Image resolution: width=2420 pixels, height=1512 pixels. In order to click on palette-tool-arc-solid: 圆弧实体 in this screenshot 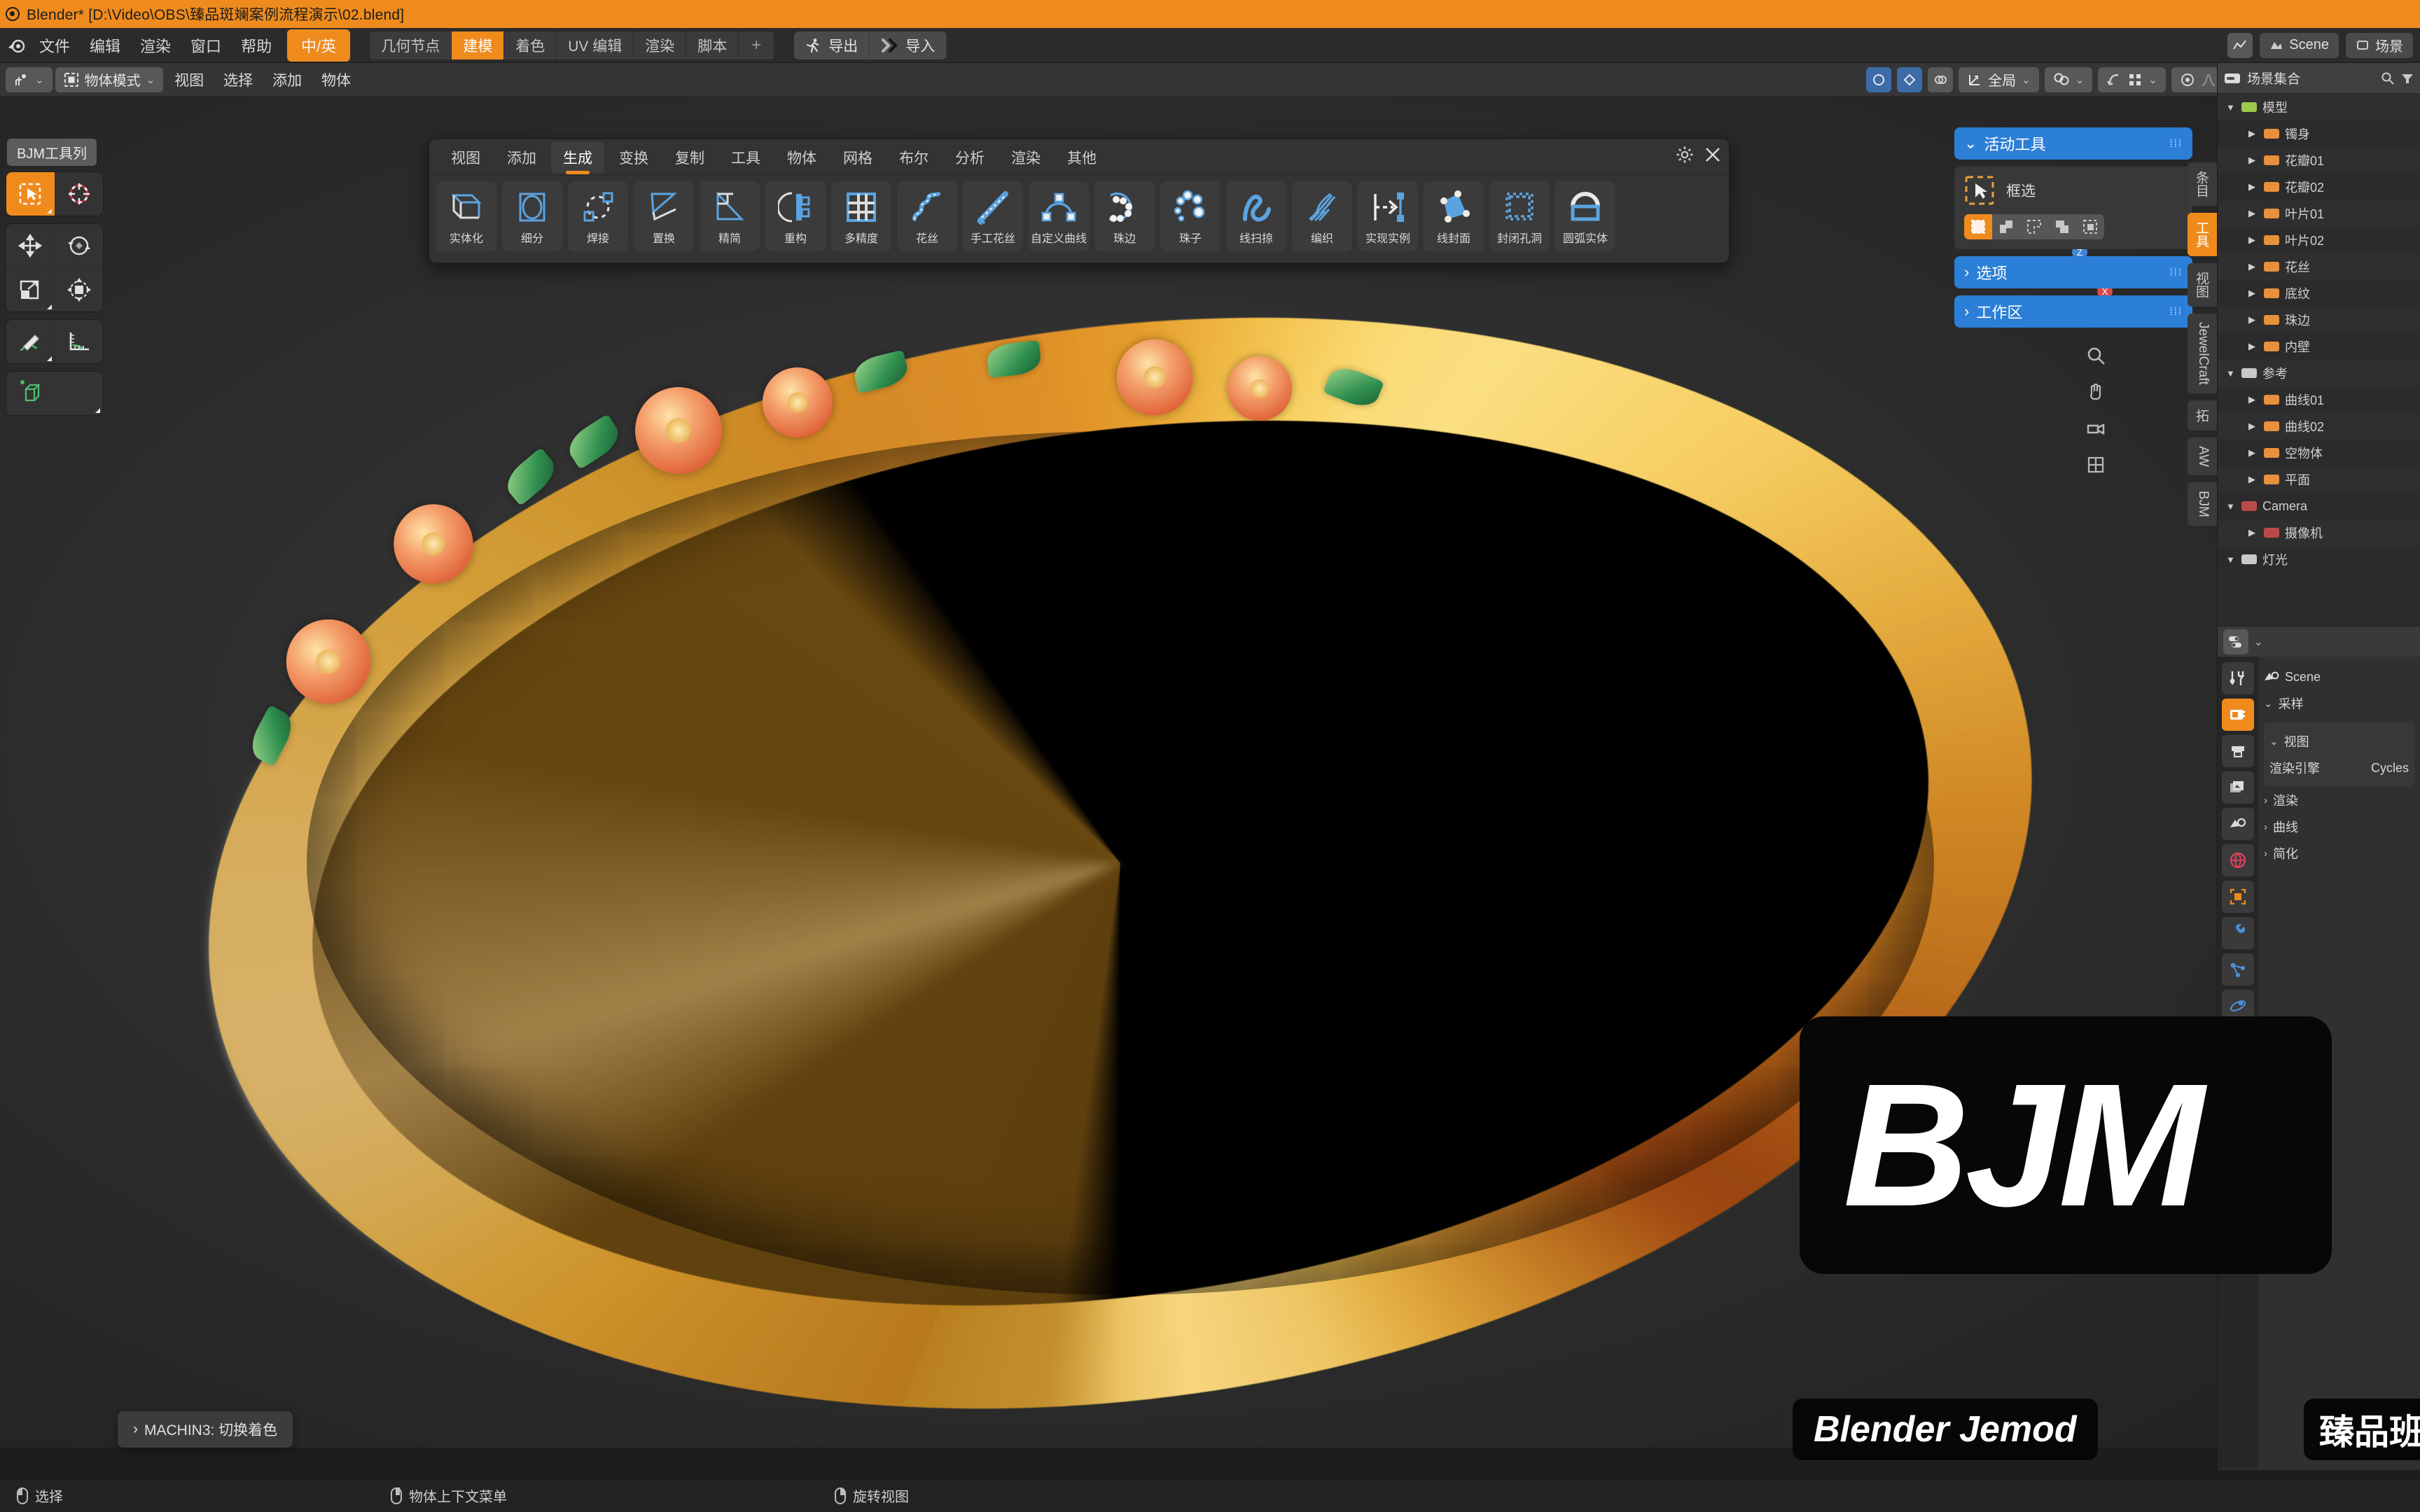, I will do `click(1585, 216)`.